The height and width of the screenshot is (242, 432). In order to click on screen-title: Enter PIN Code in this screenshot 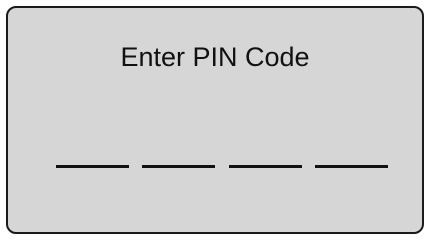, I will do `click(215, 57)`.